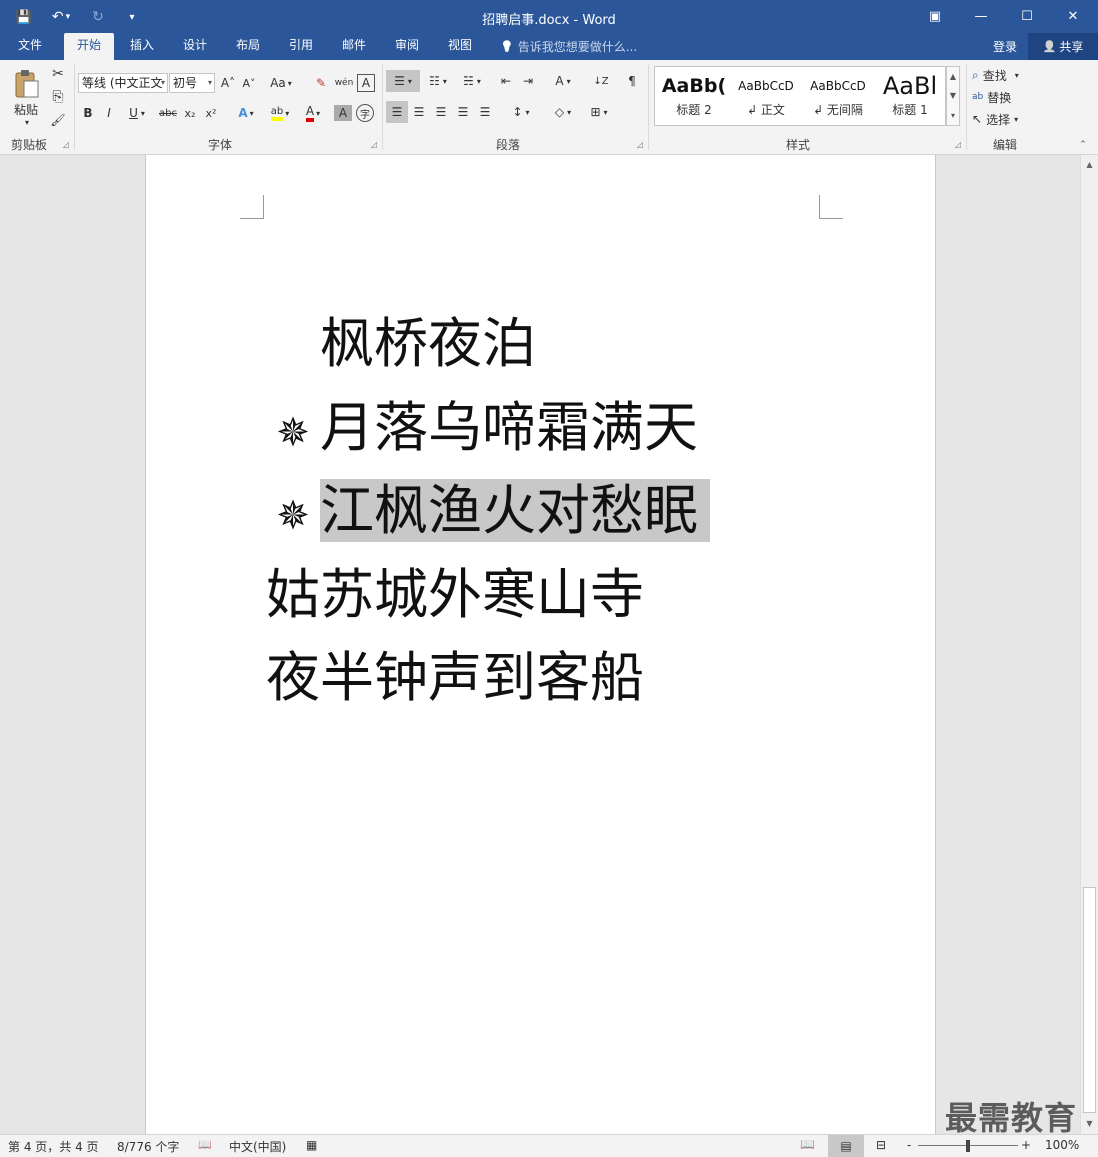 This screenshot has width=1098, height=1157. What do you see at coordinates (58, 97) in the screenshot?
I see `copy-icon: ⎘` at bounding box center [58, 97].